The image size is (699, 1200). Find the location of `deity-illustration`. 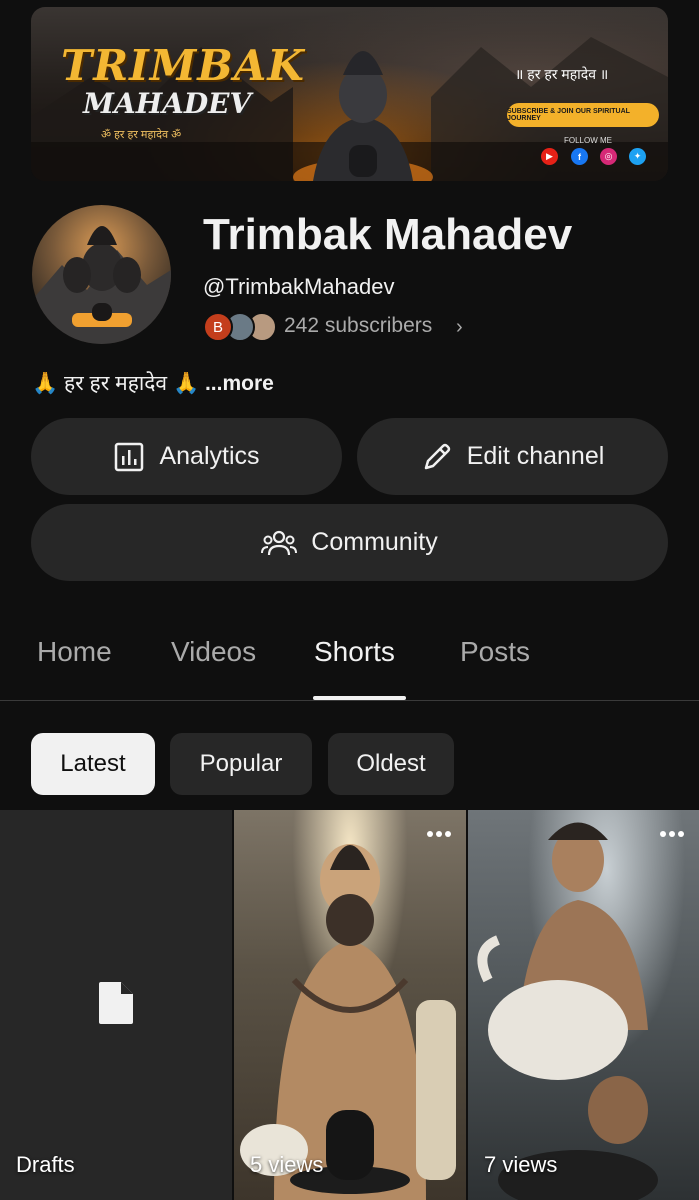

deity-illustration is located at coordinates (363, 116).